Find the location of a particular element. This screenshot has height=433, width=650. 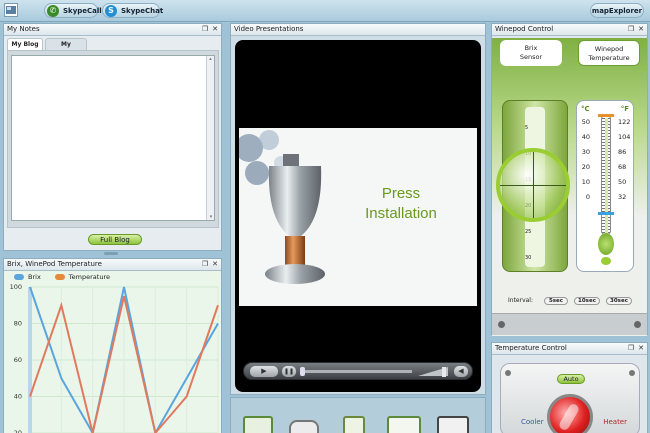

panel-title-bar: My Notes ❐ ✕ is located at coordinates (112, 30).